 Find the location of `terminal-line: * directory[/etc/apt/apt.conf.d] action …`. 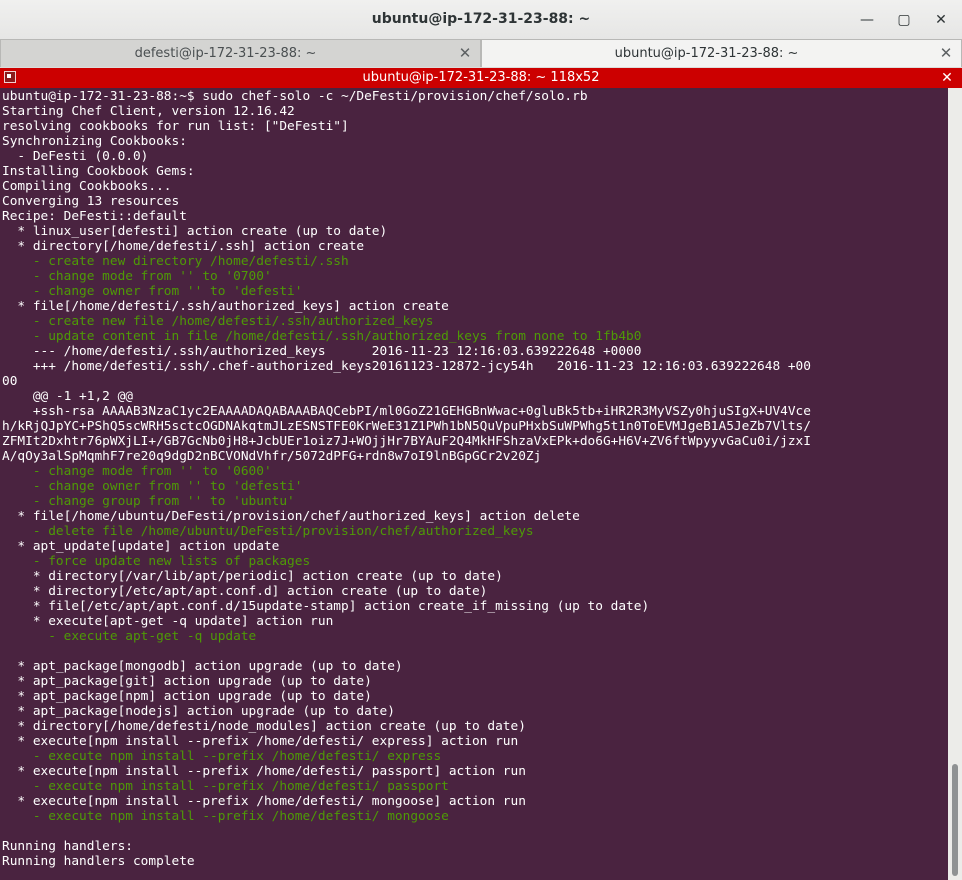

terminal-line: * directory[/etc/apt/apt.conf.d] action … is located at coordinates (245, 591).